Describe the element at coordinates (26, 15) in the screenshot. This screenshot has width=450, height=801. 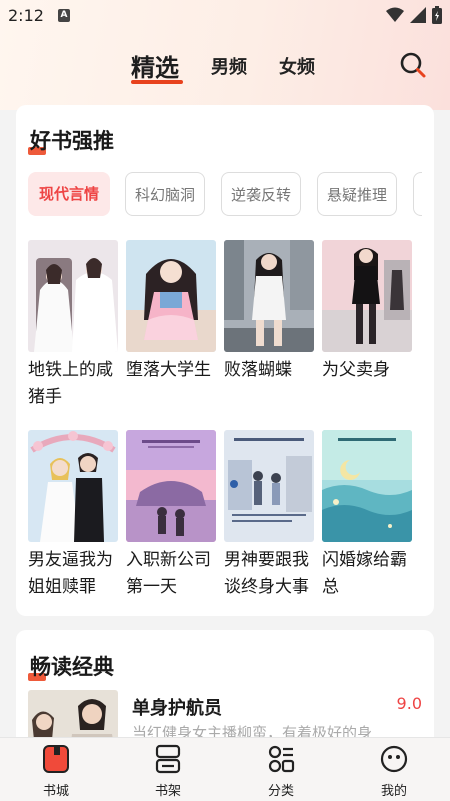
I see `status-time: 2:12` at that location.